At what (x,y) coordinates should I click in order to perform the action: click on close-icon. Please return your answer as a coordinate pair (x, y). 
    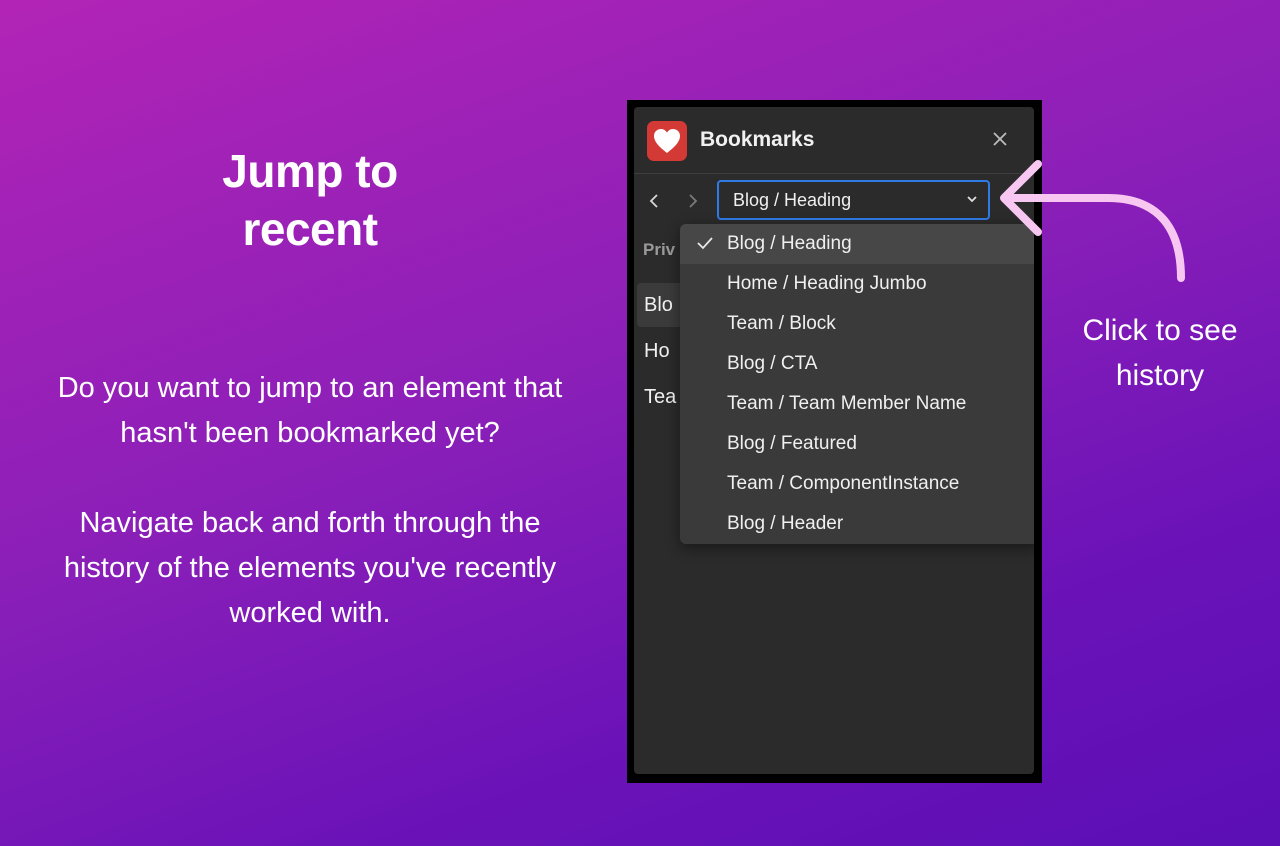
    Looking at the image, I should click on (1000, 139).